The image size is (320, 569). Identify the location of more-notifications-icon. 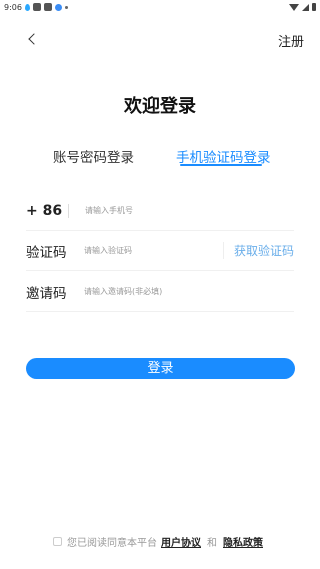
(66, 7).